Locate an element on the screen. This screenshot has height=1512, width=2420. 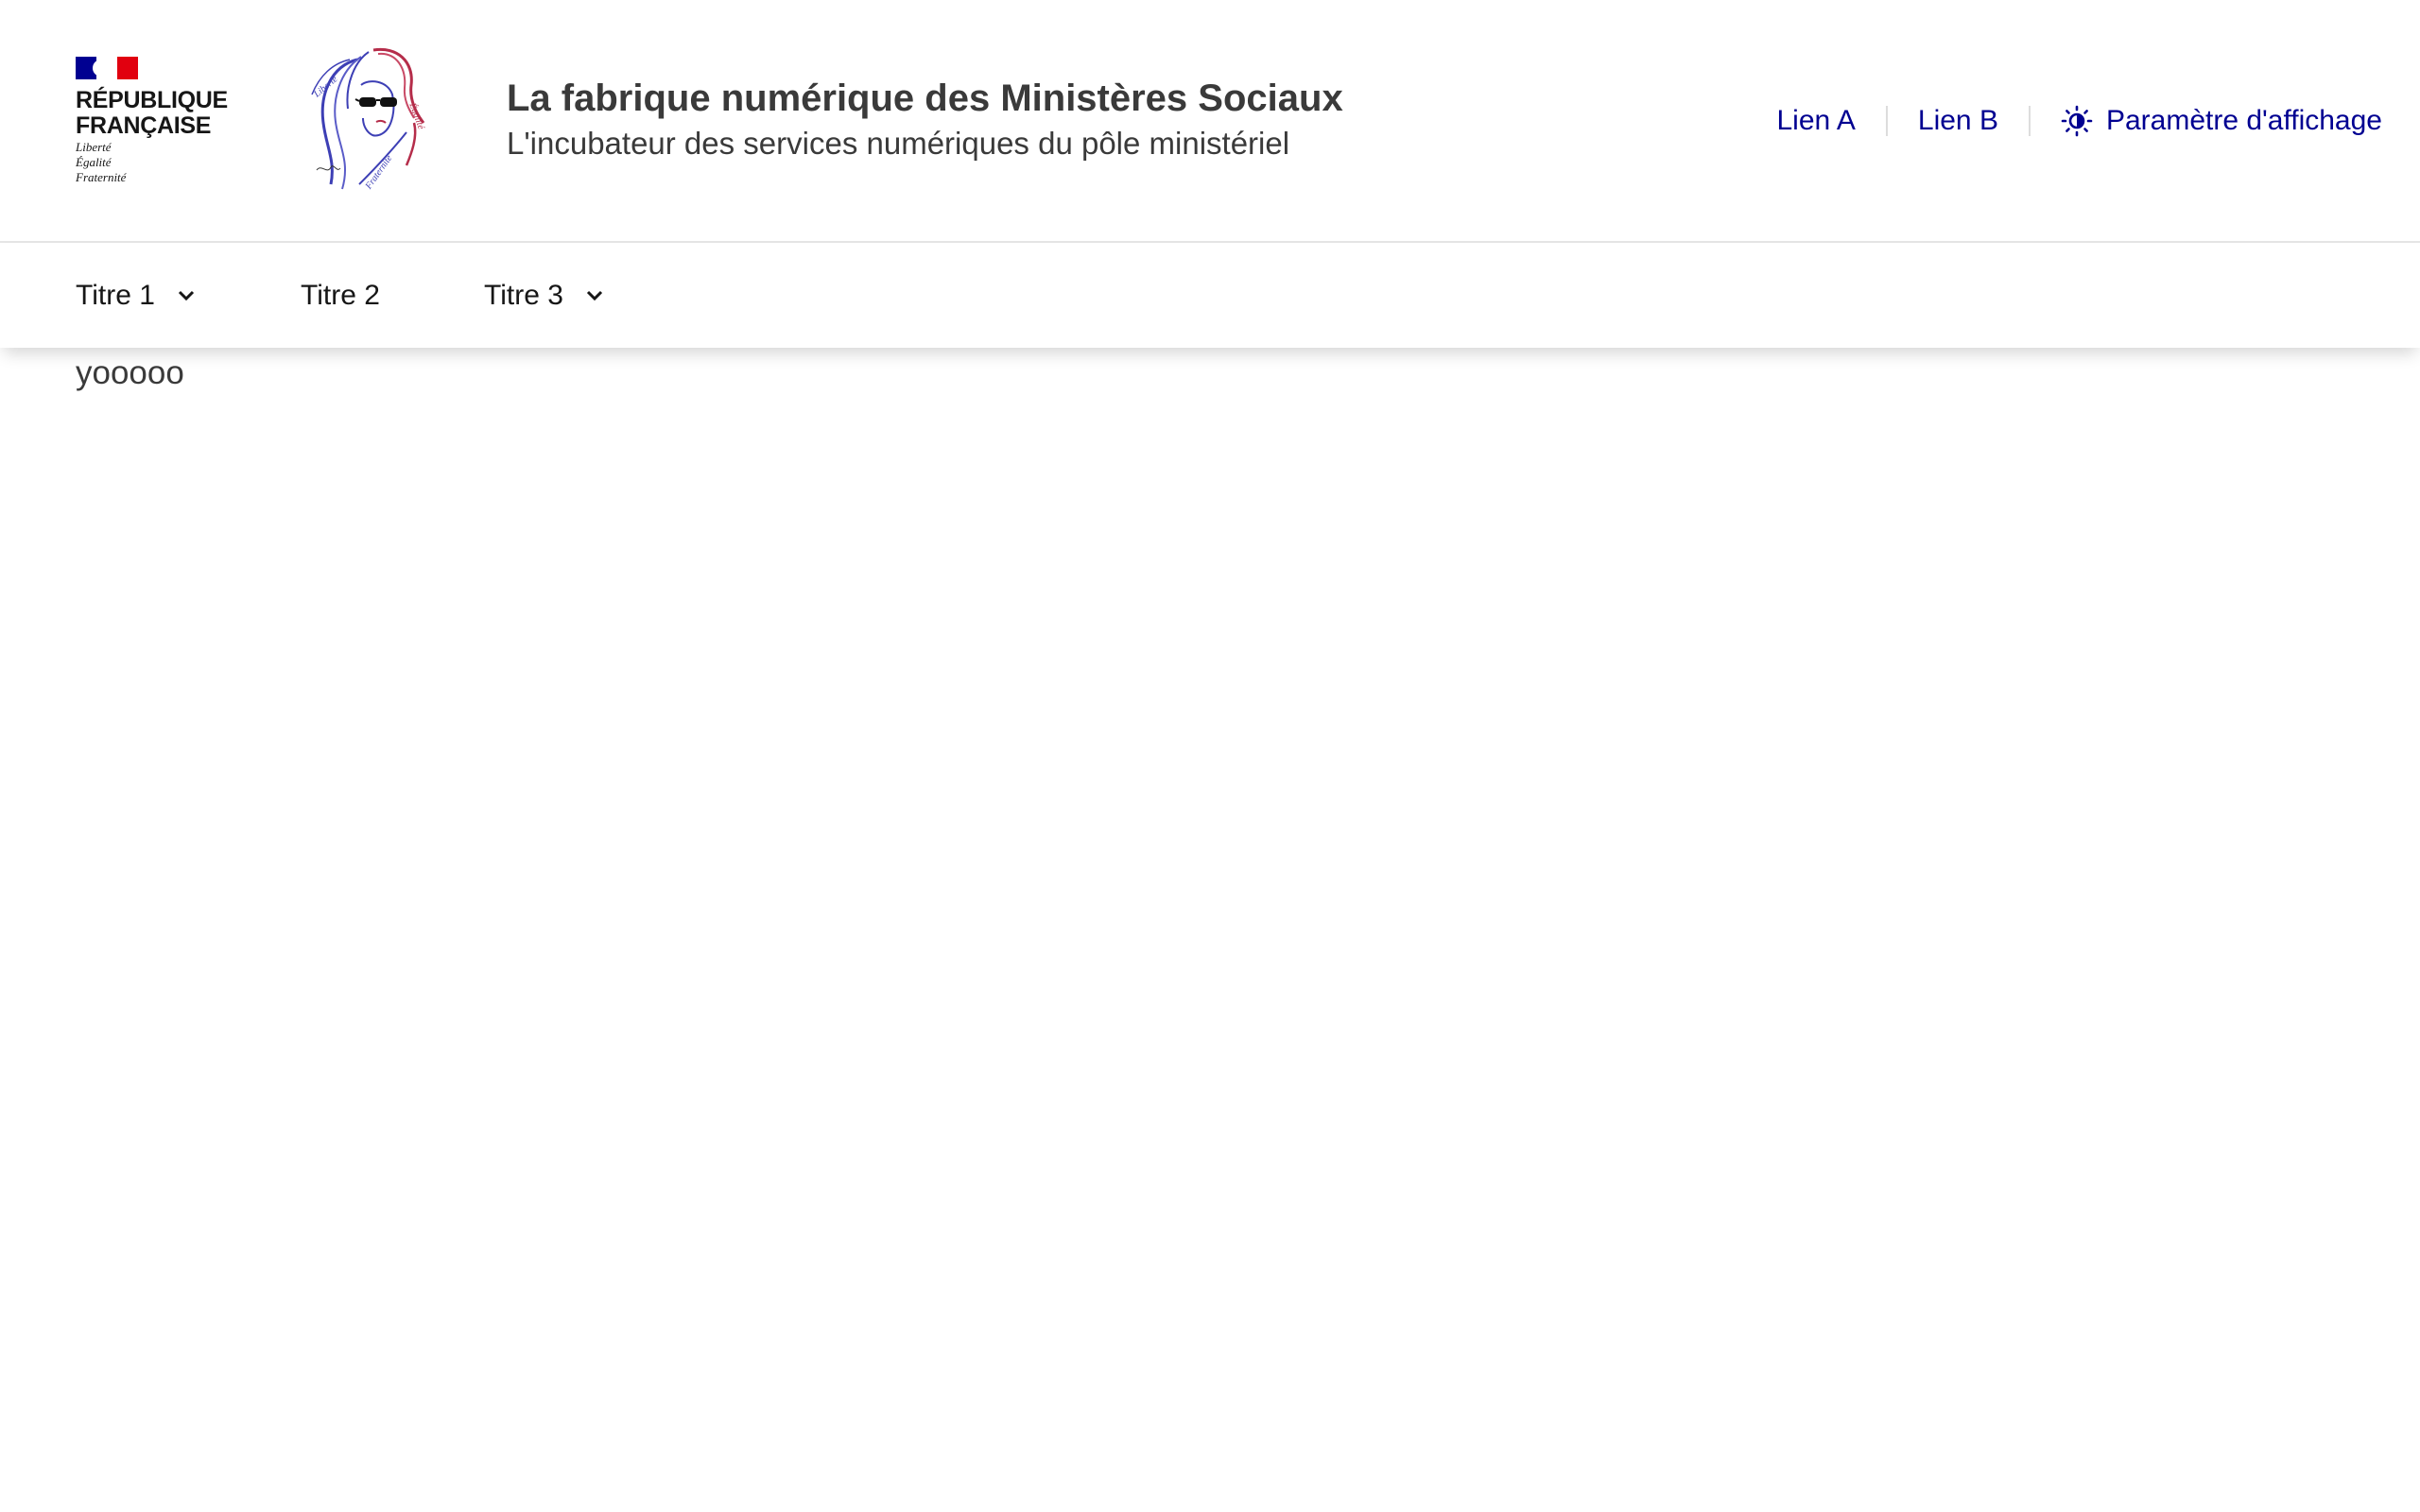
nav-item-titre-1: Titre 1 is located at coordinates (137, 295).